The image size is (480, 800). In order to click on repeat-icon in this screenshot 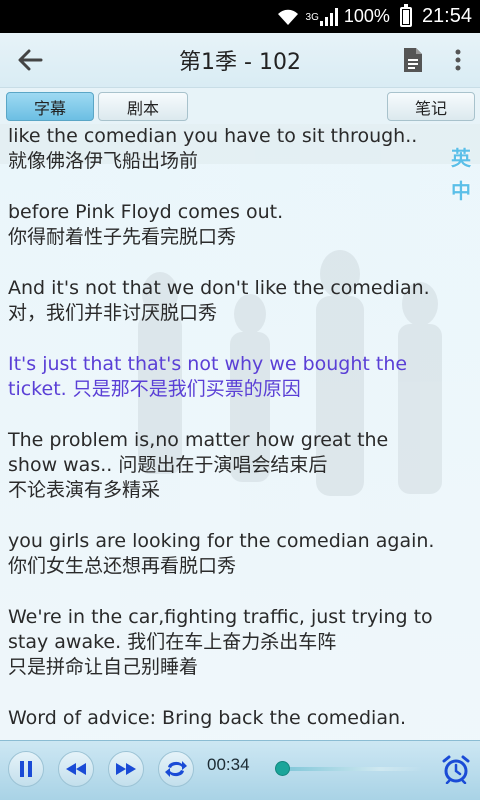, I will do `click(176, 769)`.